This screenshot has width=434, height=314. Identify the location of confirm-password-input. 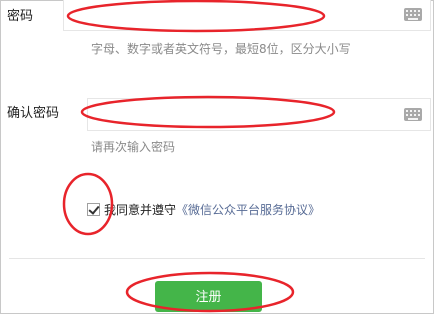
(259, 114).